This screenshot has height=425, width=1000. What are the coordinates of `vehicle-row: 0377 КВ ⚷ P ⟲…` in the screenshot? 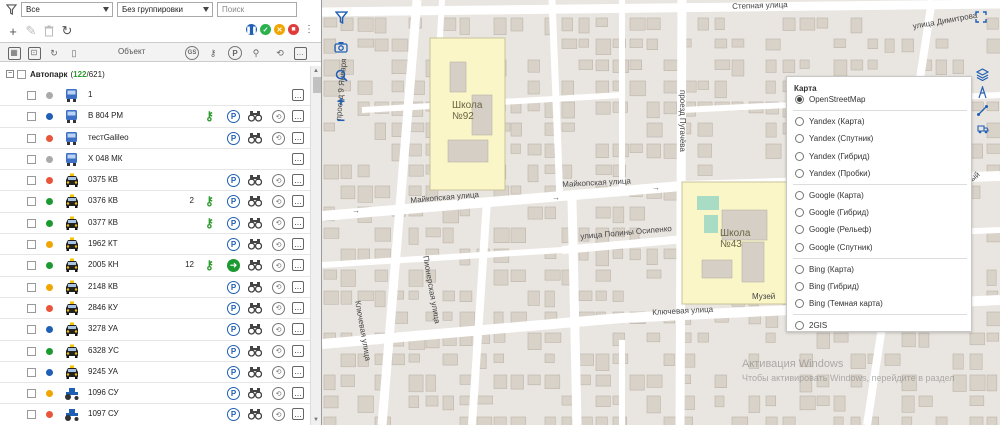 It's located at (155, 224).